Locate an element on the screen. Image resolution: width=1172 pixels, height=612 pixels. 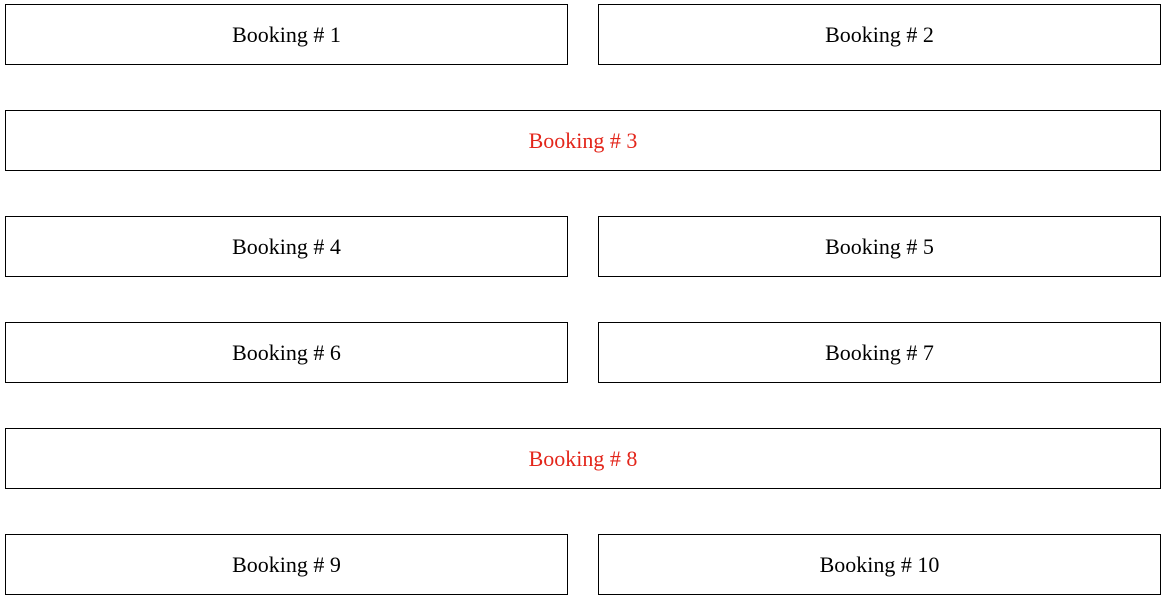
booking-item-3: Booking # 3 is located at coordinates (583, 140).